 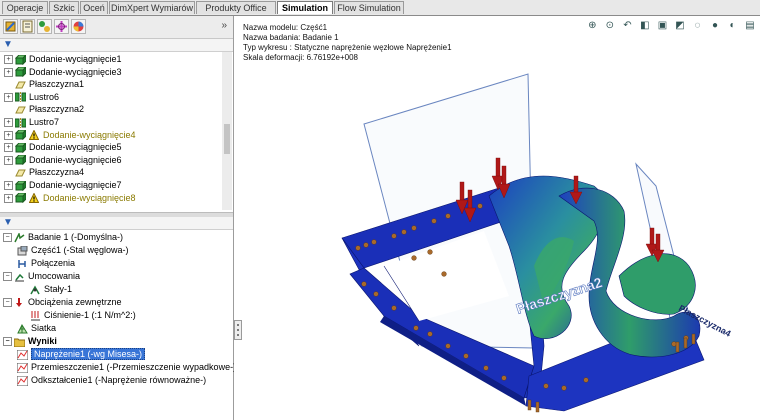 I want to click on tab-produkty-office: Produkty Office, so click(x=236, y=7).